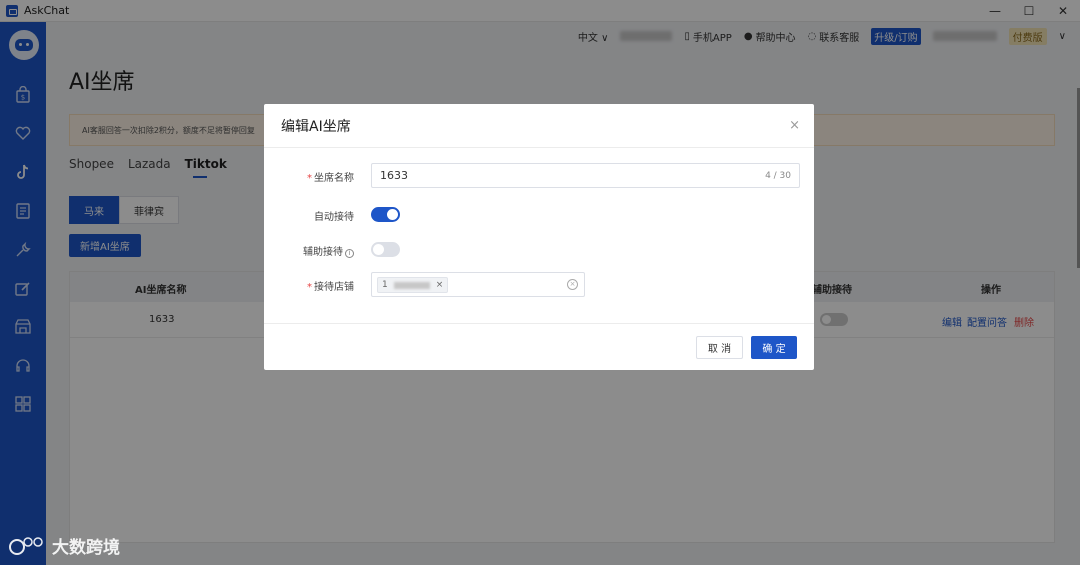 Image resolution: width=1080 pixels, height=565 pixels. Describe the element at coordinates (385, 214) in the screenshot. I see `auto-reception-switch` at that location.